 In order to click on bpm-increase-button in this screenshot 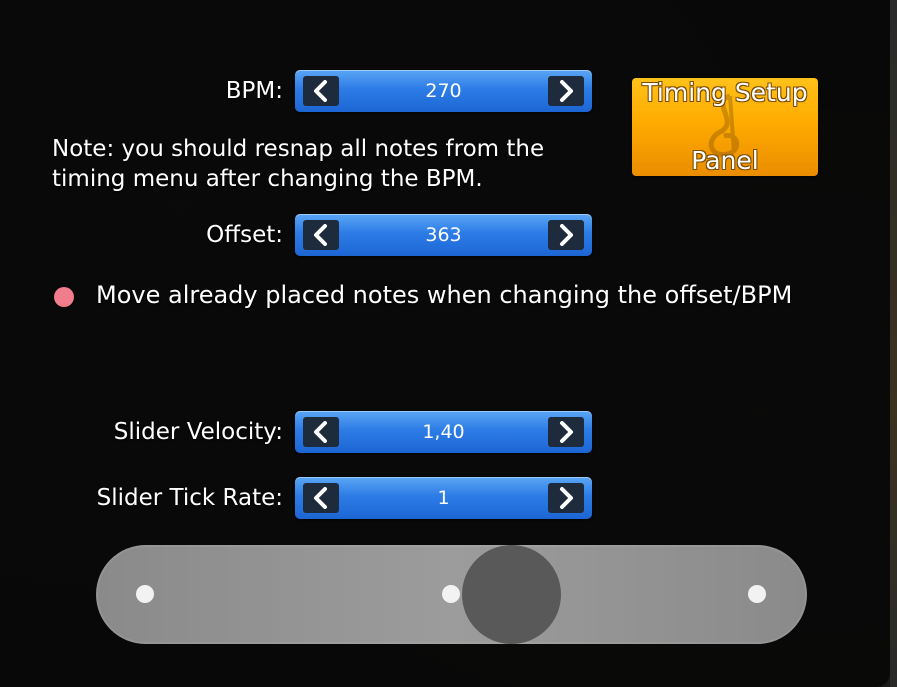, I will do `click(566, 91)`.